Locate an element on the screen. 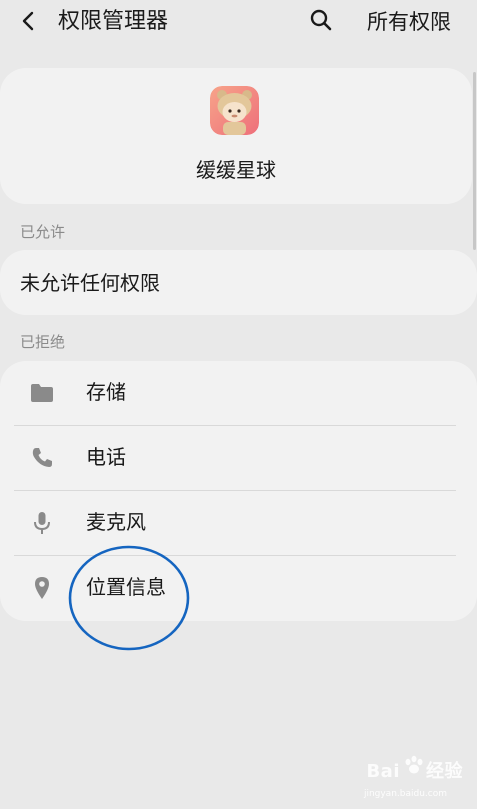 This screenshot has height=809, width=477. all-permissions-button: 所有权限 is located at coordinates (409, 22).